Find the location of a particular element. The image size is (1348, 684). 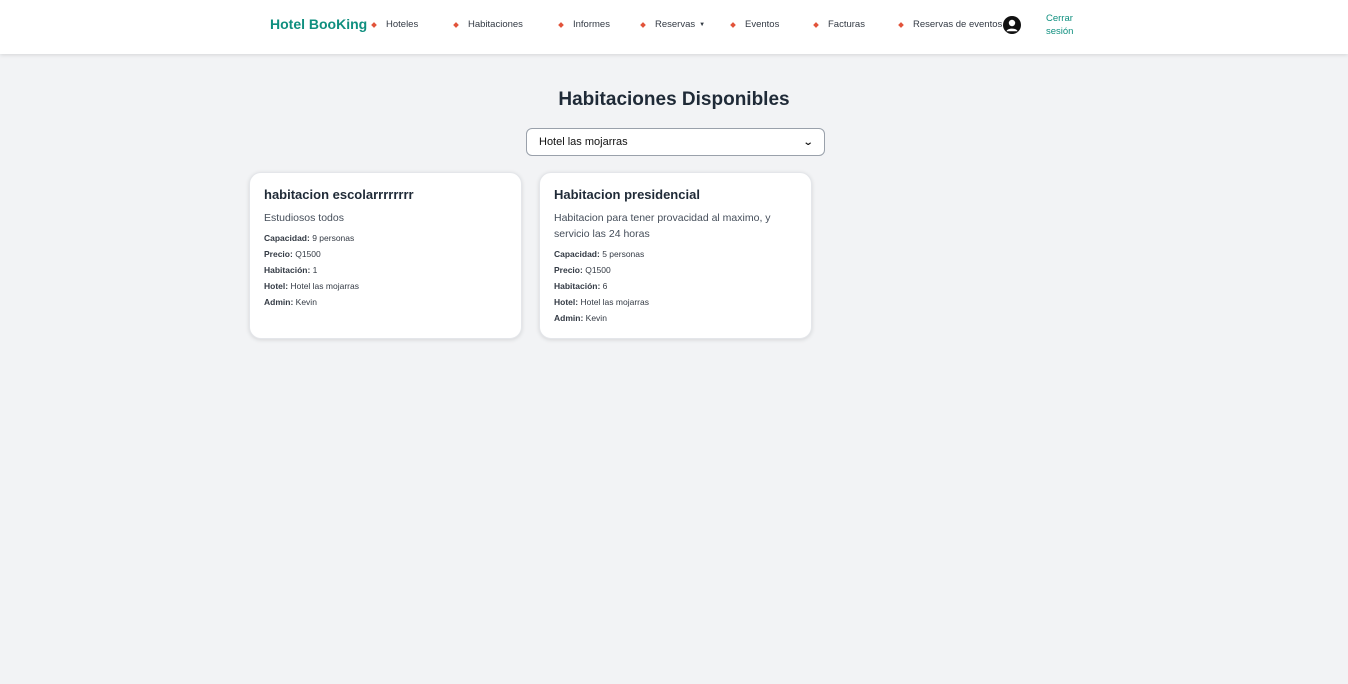

field-value: 9 personas is located at coordinates (333, 238).